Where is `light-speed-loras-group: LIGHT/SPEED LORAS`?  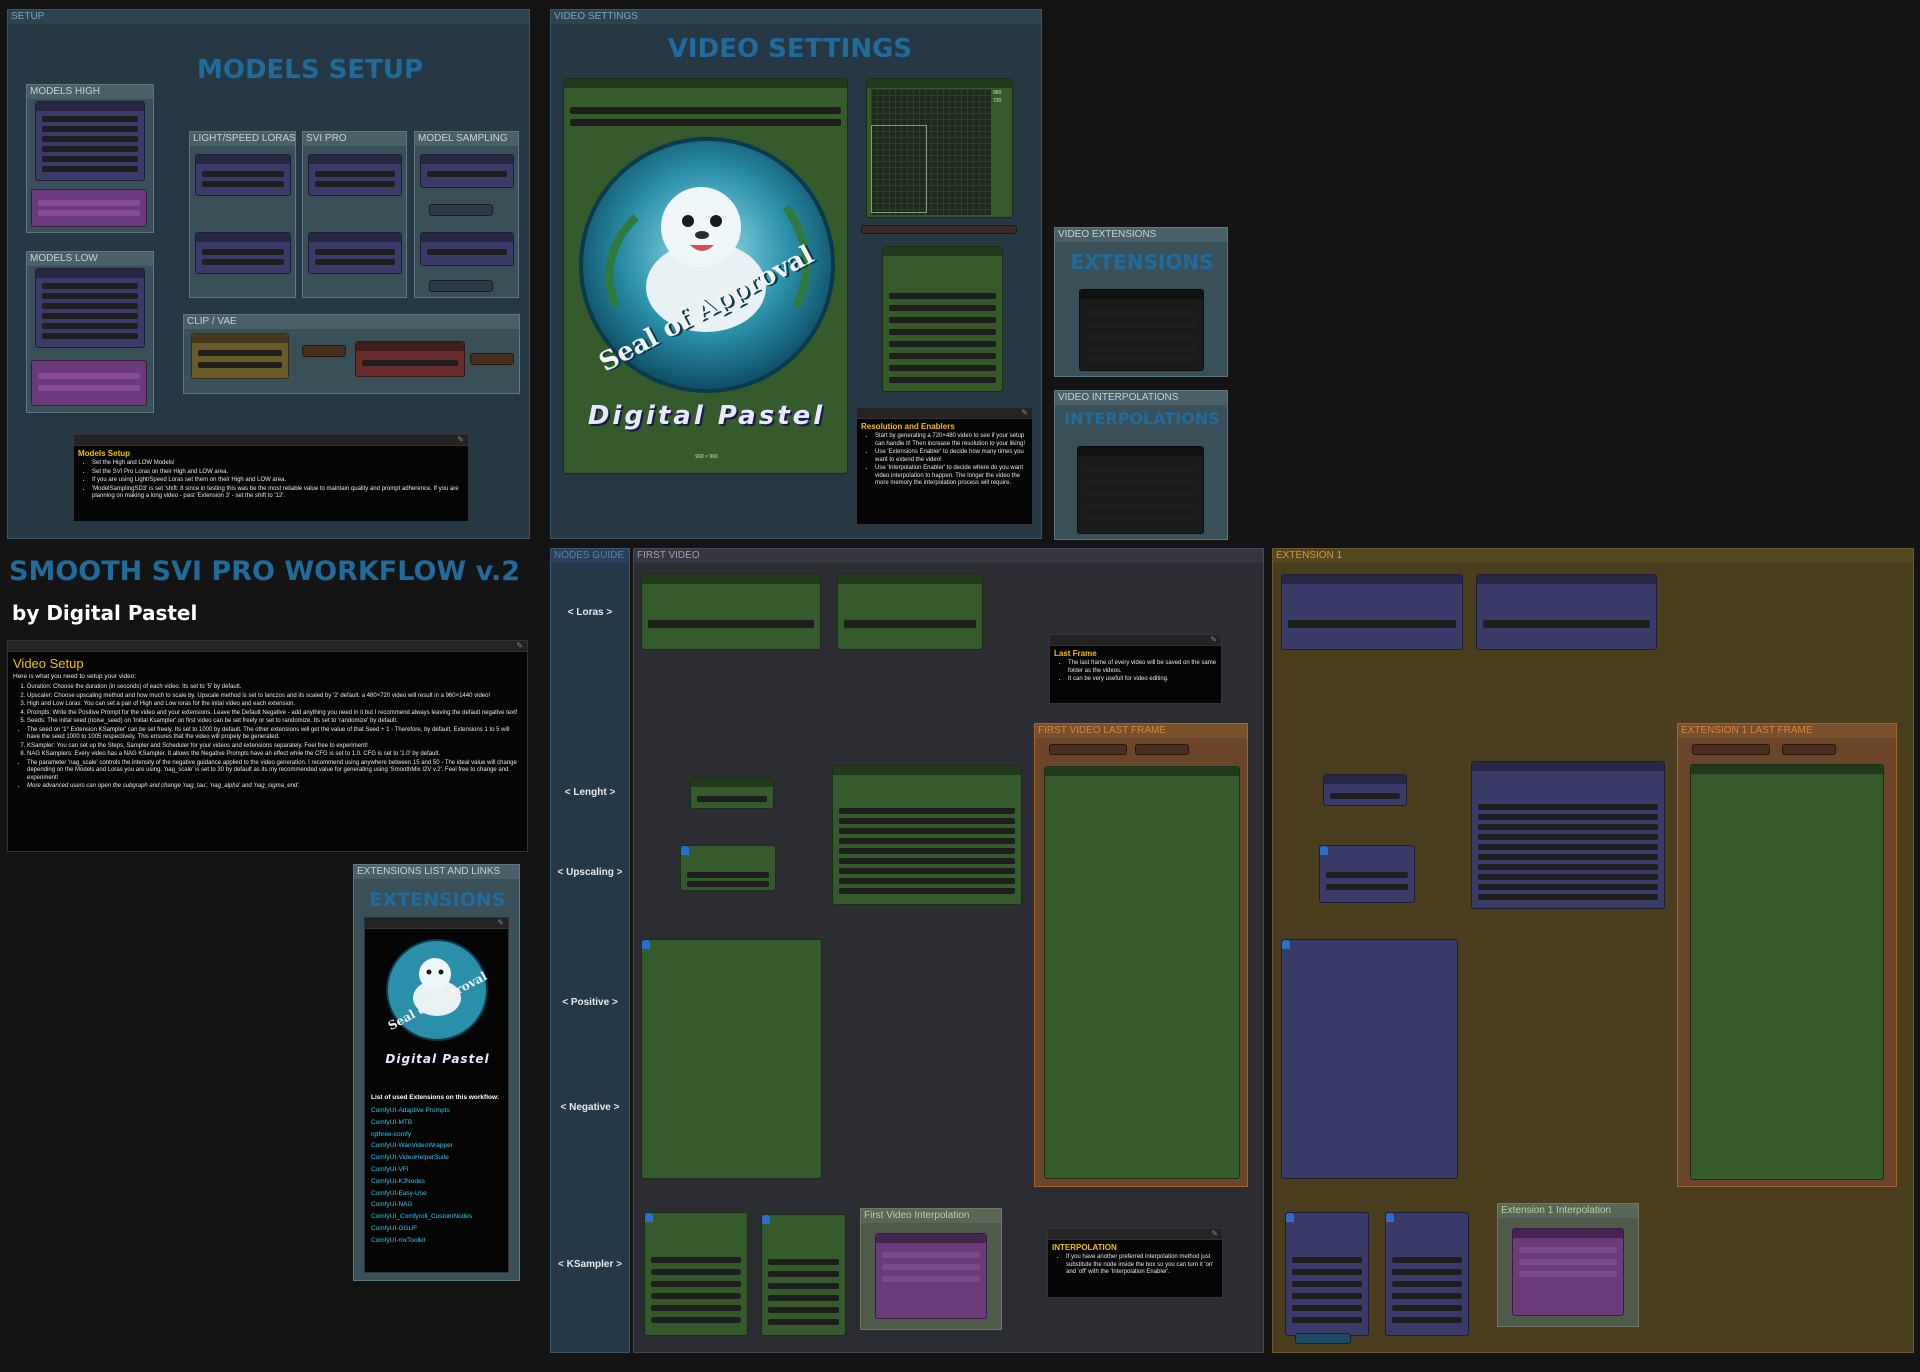
light-speed-loras-group: LIGHT/SPEED LORAS is located at coordinates (242, 214).